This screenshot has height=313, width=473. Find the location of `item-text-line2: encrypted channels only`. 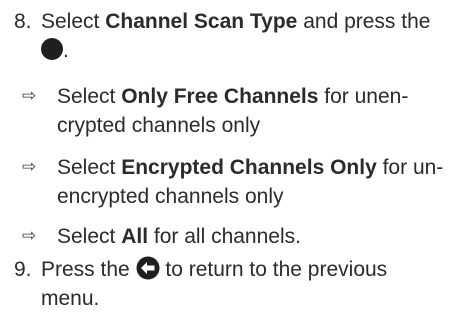

item-text-line2: encrypted channels only is located at coordinates (170, 196).